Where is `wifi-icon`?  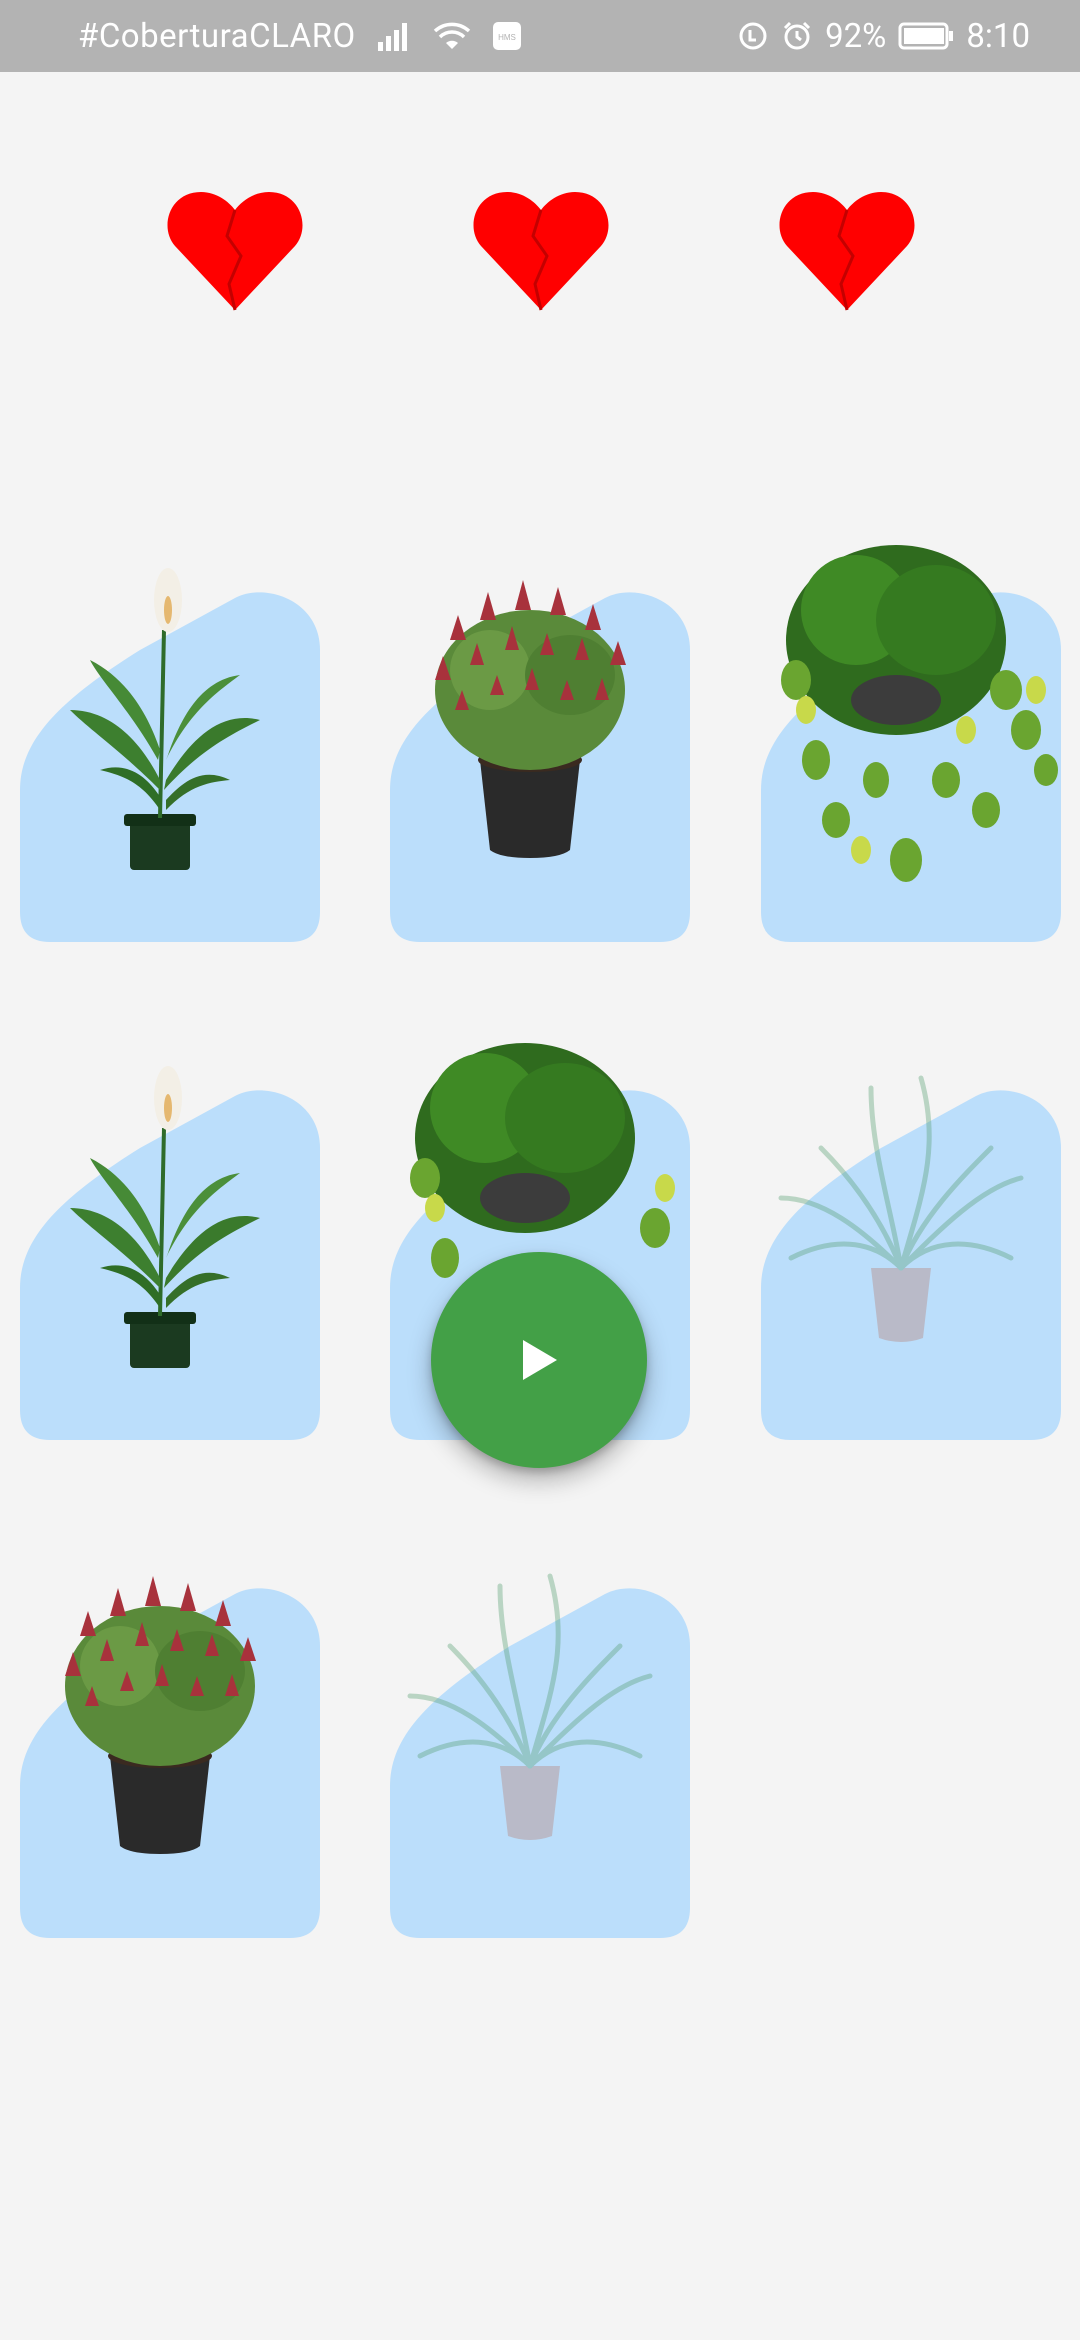
wifi-icon is located at coordinates (452, 36).